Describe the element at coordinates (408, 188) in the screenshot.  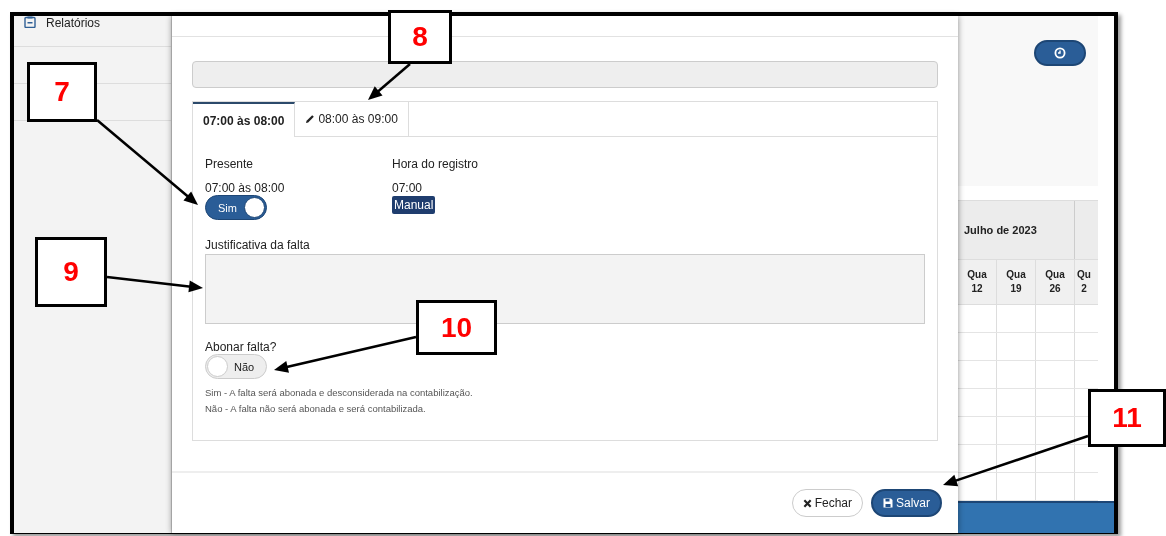
I see `time-text: 07:00` at that location.